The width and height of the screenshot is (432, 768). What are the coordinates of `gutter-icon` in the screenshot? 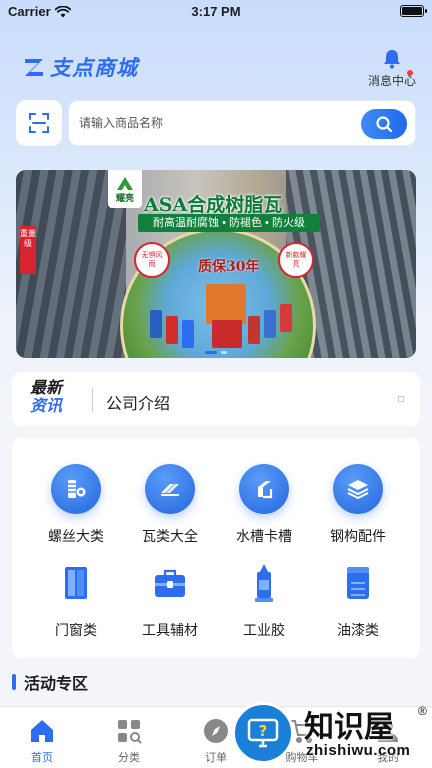 It's located at (265, 490).